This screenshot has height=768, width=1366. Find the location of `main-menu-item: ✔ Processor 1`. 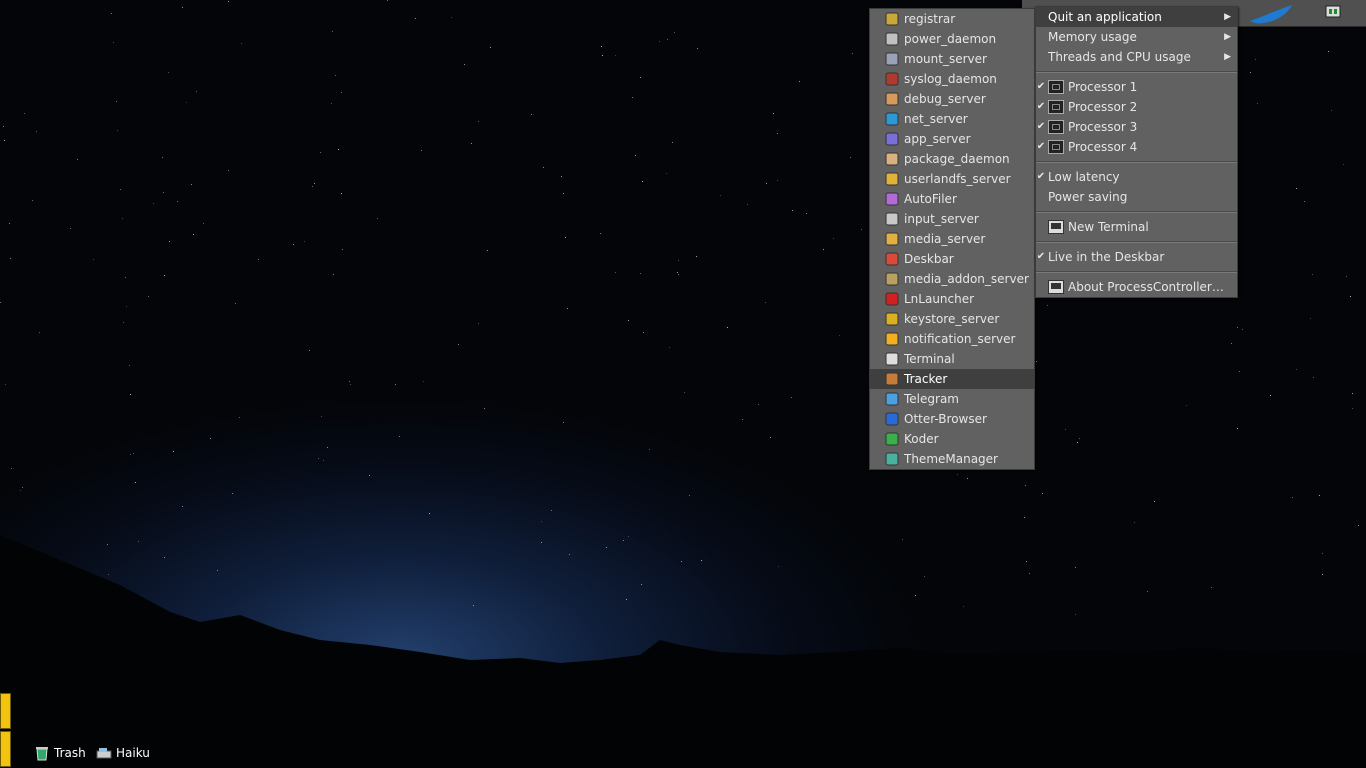

main-menu-item: ✔ Processor 1 is located at coordinates (1136, 87).